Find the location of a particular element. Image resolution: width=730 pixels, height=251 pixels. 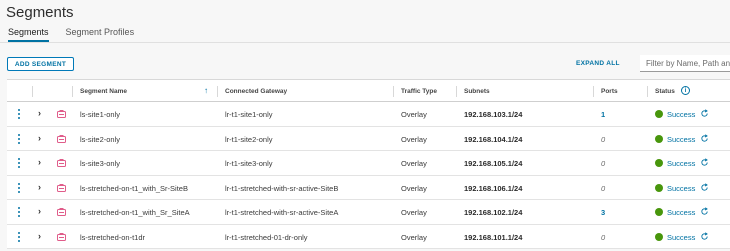

segment-name: ls-site3-only is located at coordinates (100, 163).